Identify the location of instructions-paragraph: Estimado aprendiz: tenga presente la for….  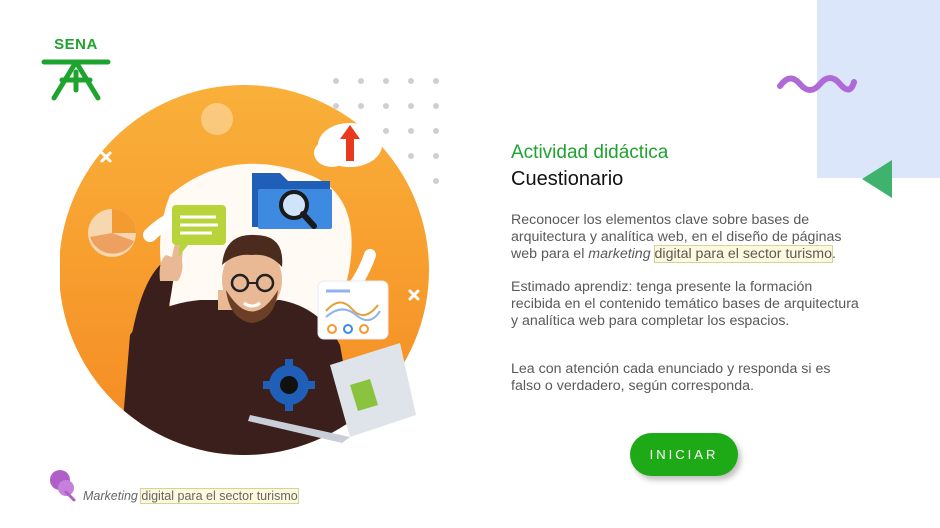
(685, 304).